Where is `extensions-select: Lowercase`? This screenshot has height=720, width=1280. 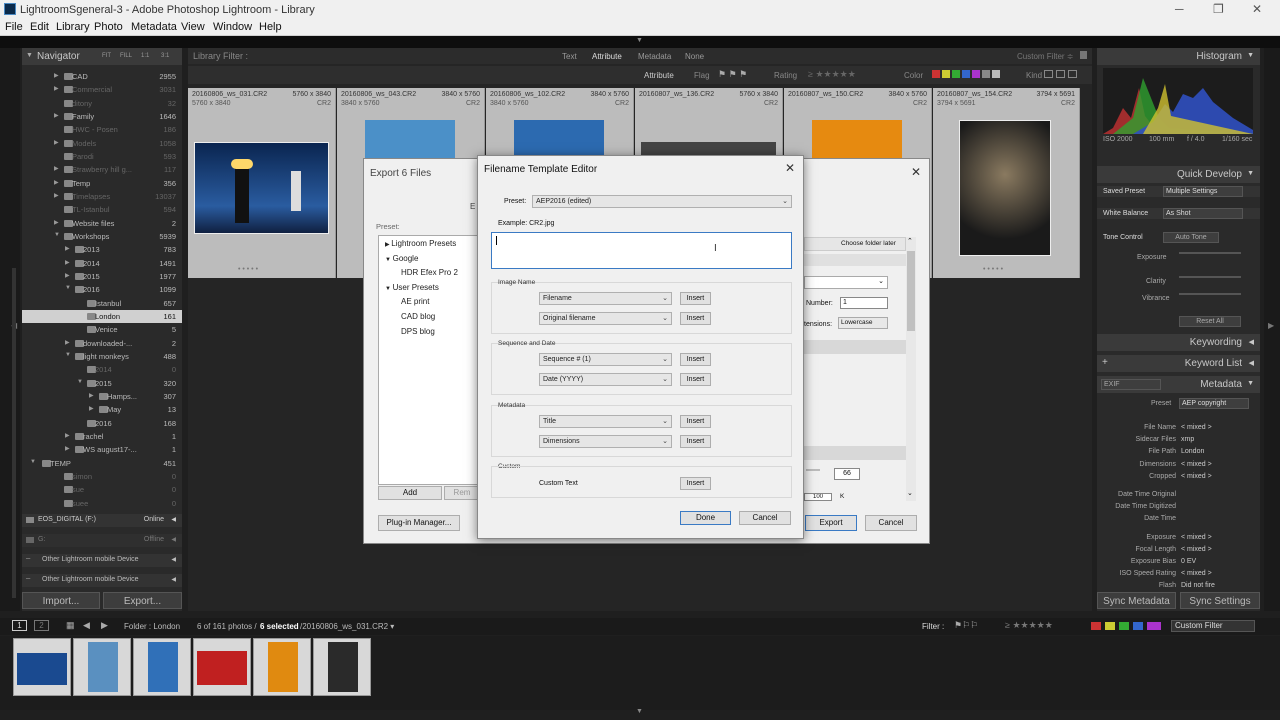 extensions-select: Lowercase is located at coordinates (863, 323).